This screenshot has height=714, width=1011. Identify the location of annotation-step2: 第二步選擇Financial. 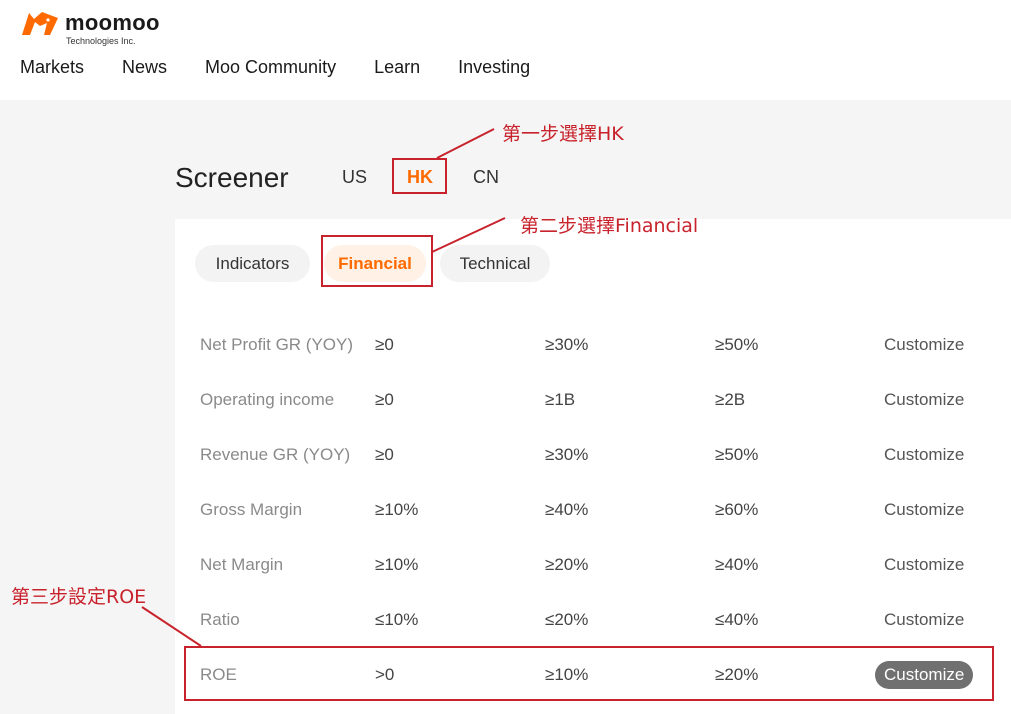
(609, 226).